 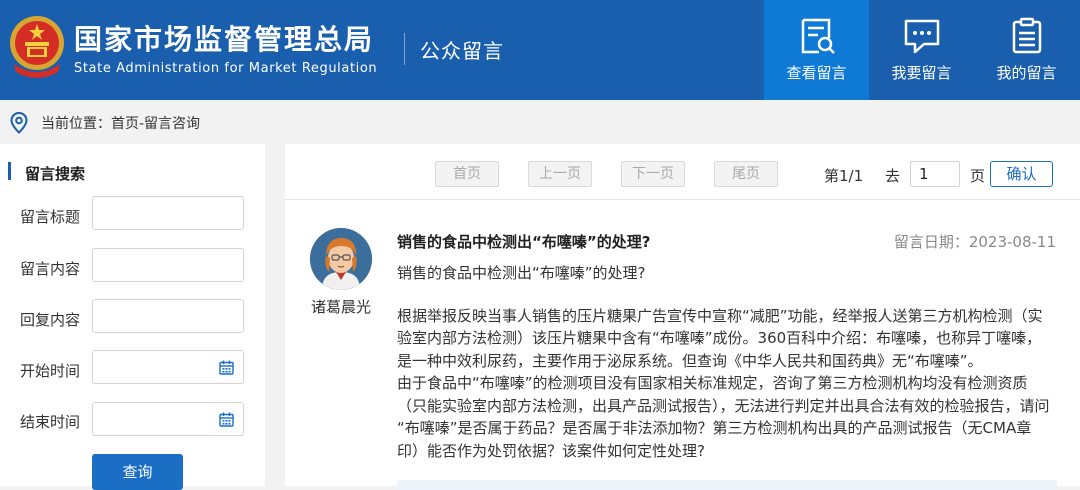 I want to click on section-subtitle: 公众留言, so click(x=462, y=51).